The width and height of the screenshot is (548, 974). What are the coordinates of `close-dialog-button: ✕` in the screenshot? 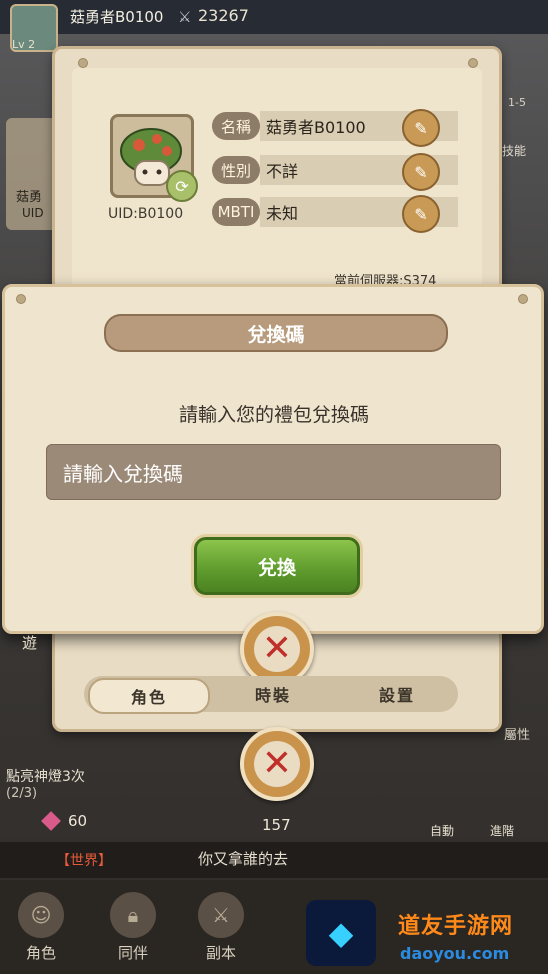 It's located at (277, 649).